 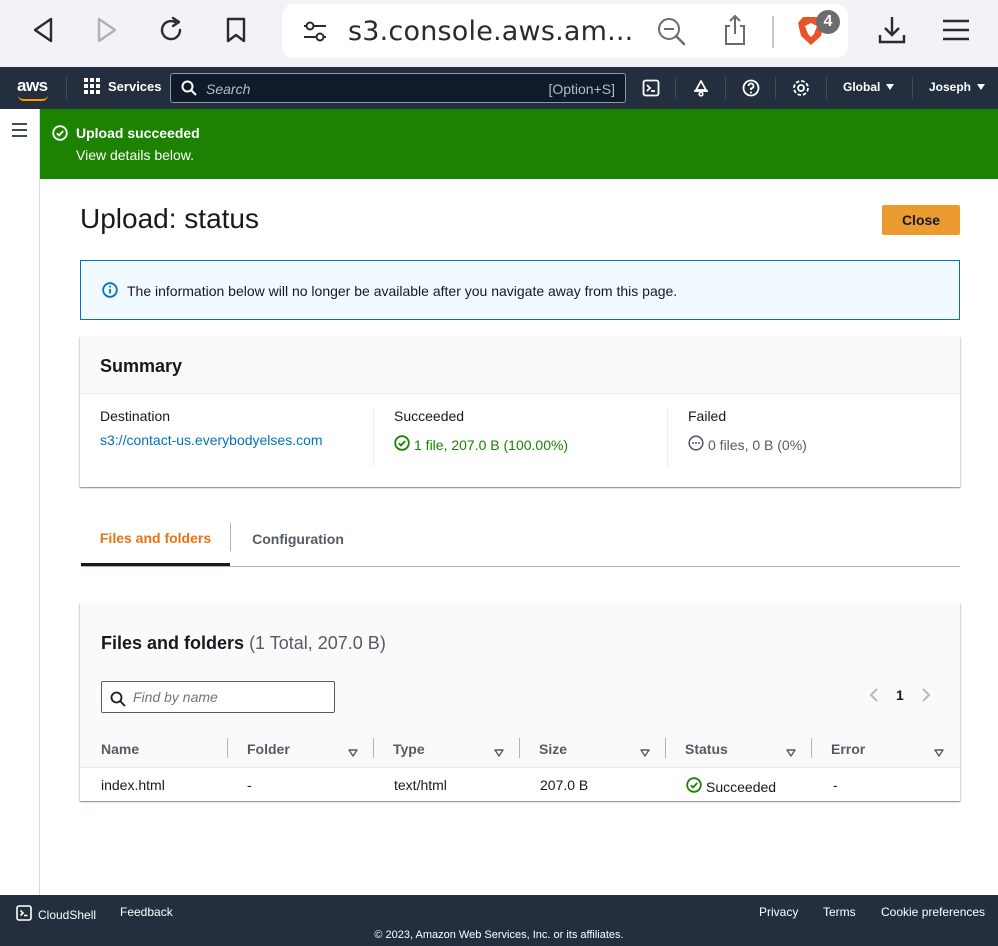 What do you see at coordinates (701, 88) in the screenshot?
I see `notifications-icon` at bounding box center [701, 88].